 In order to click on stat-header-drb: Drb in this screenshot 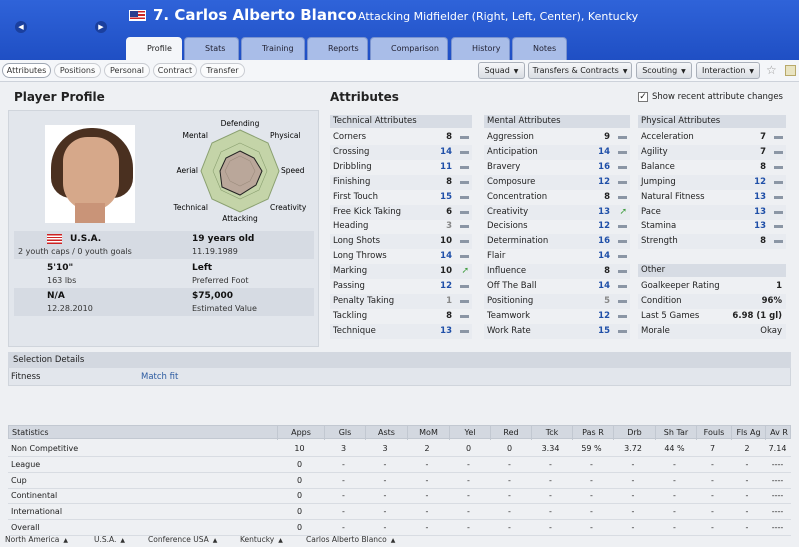, I will do `click(634, 433)`.